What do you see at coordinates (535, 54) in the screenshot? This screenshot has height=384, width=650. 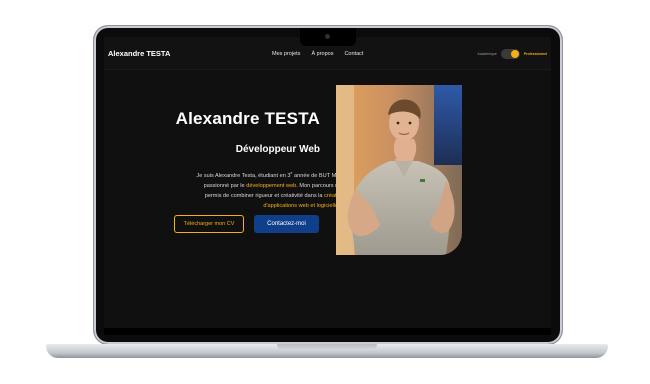 I see `mode-professional-label: Professionnel` at bounding box center [535, 54].